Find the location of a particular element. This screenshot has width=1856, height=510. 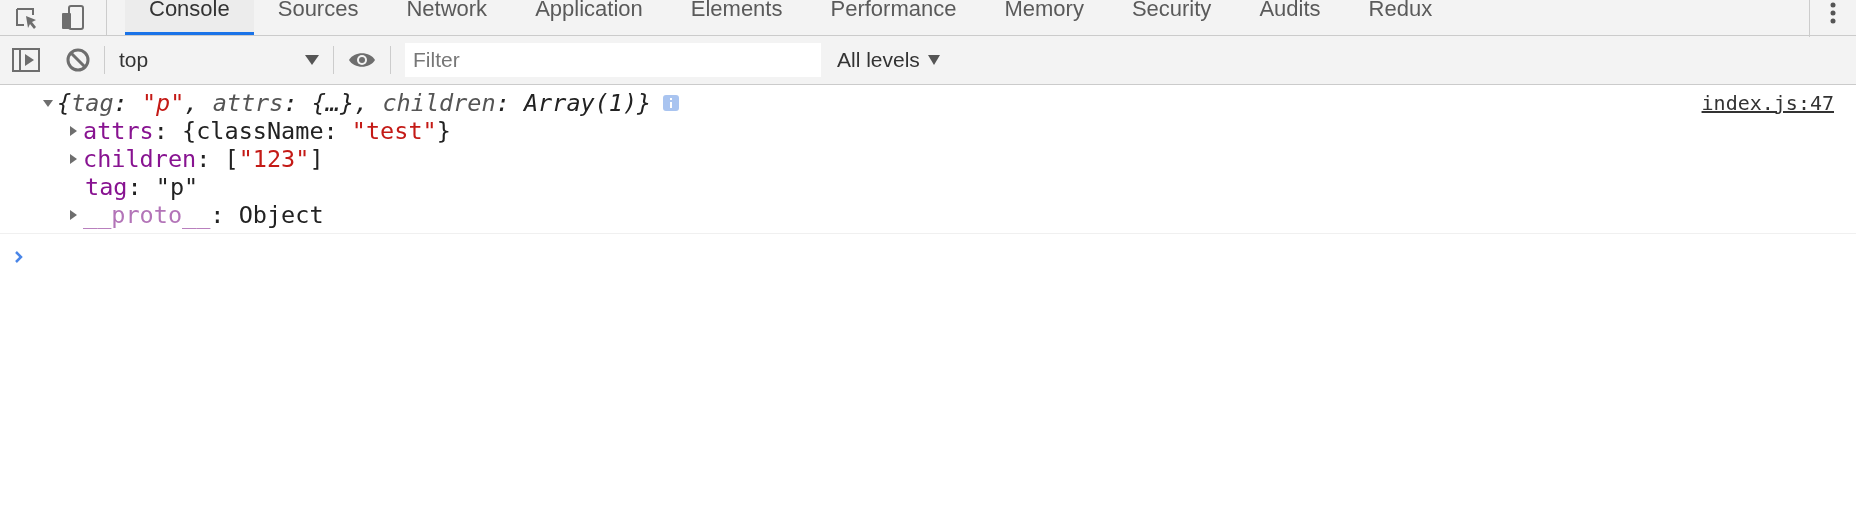

eye-icon is located at coordinates (362, 60).